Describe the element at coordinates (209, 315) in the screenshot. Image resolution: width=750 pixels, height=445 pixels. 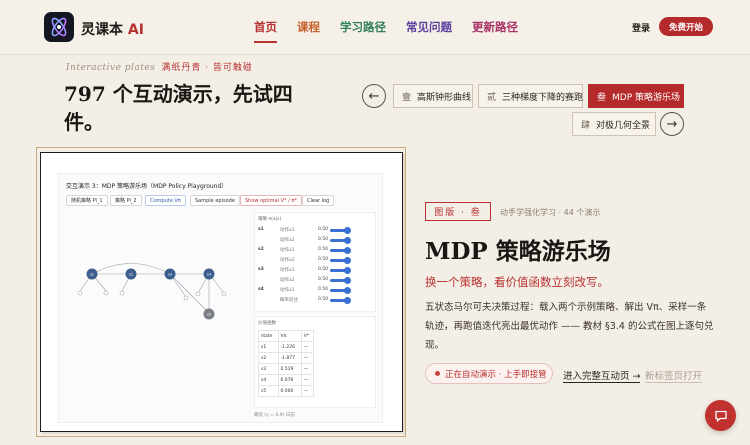
I see `mdp-label-s5: s5` at that location.